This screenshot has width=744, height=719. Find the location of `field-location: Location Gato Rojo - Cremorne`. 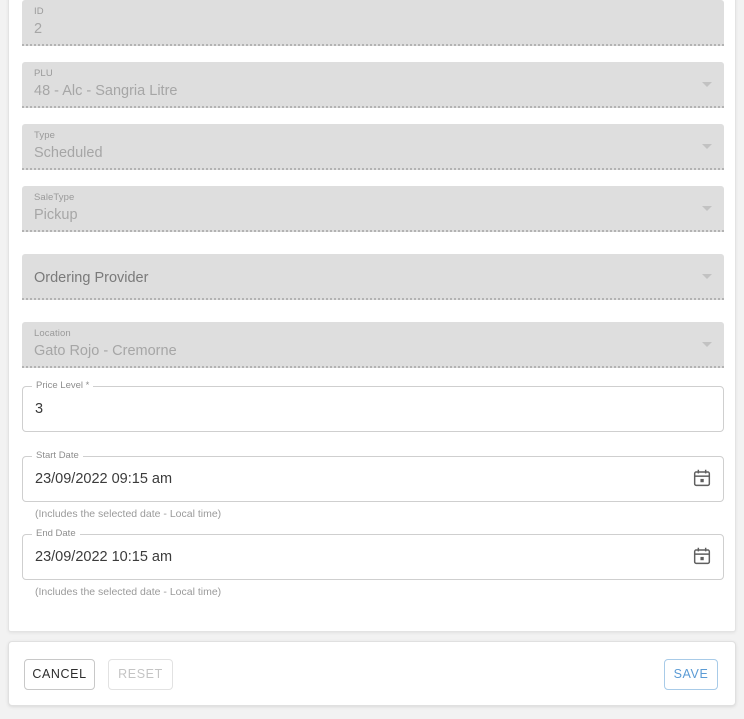

field-location: Location Gato Rojo - Cremorne is located at coordinates (373, 345).